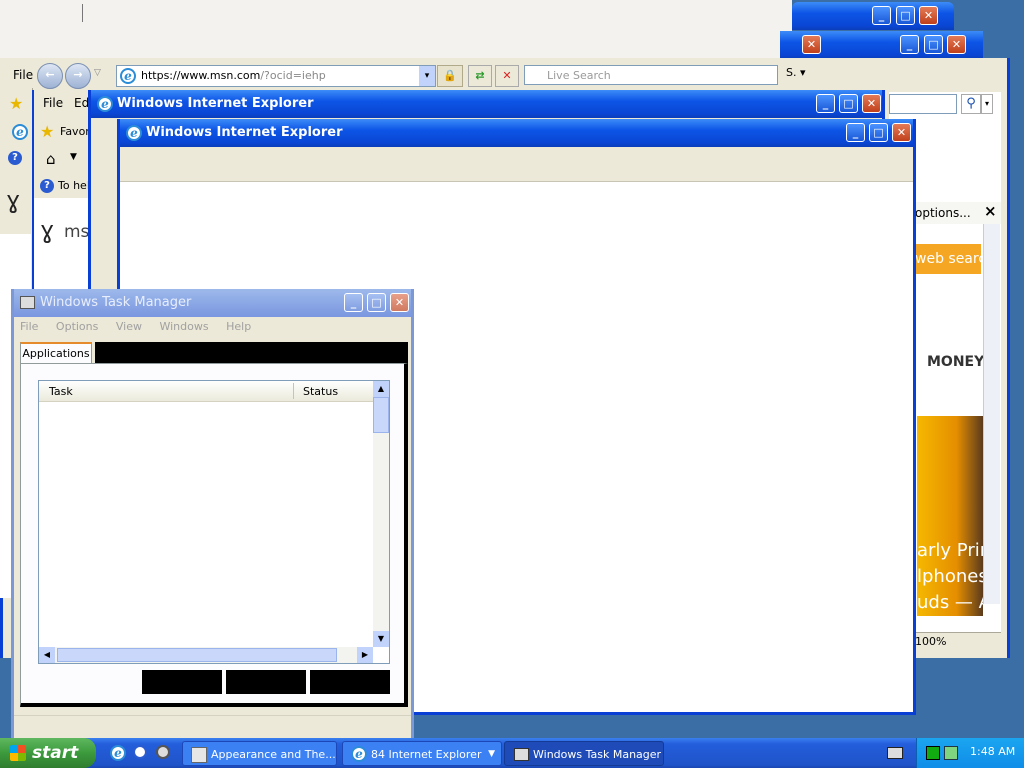 The image size is (1024, 768). I want to click on ie-window-2-title: Windows Internet Explorer, so click(244, 132).